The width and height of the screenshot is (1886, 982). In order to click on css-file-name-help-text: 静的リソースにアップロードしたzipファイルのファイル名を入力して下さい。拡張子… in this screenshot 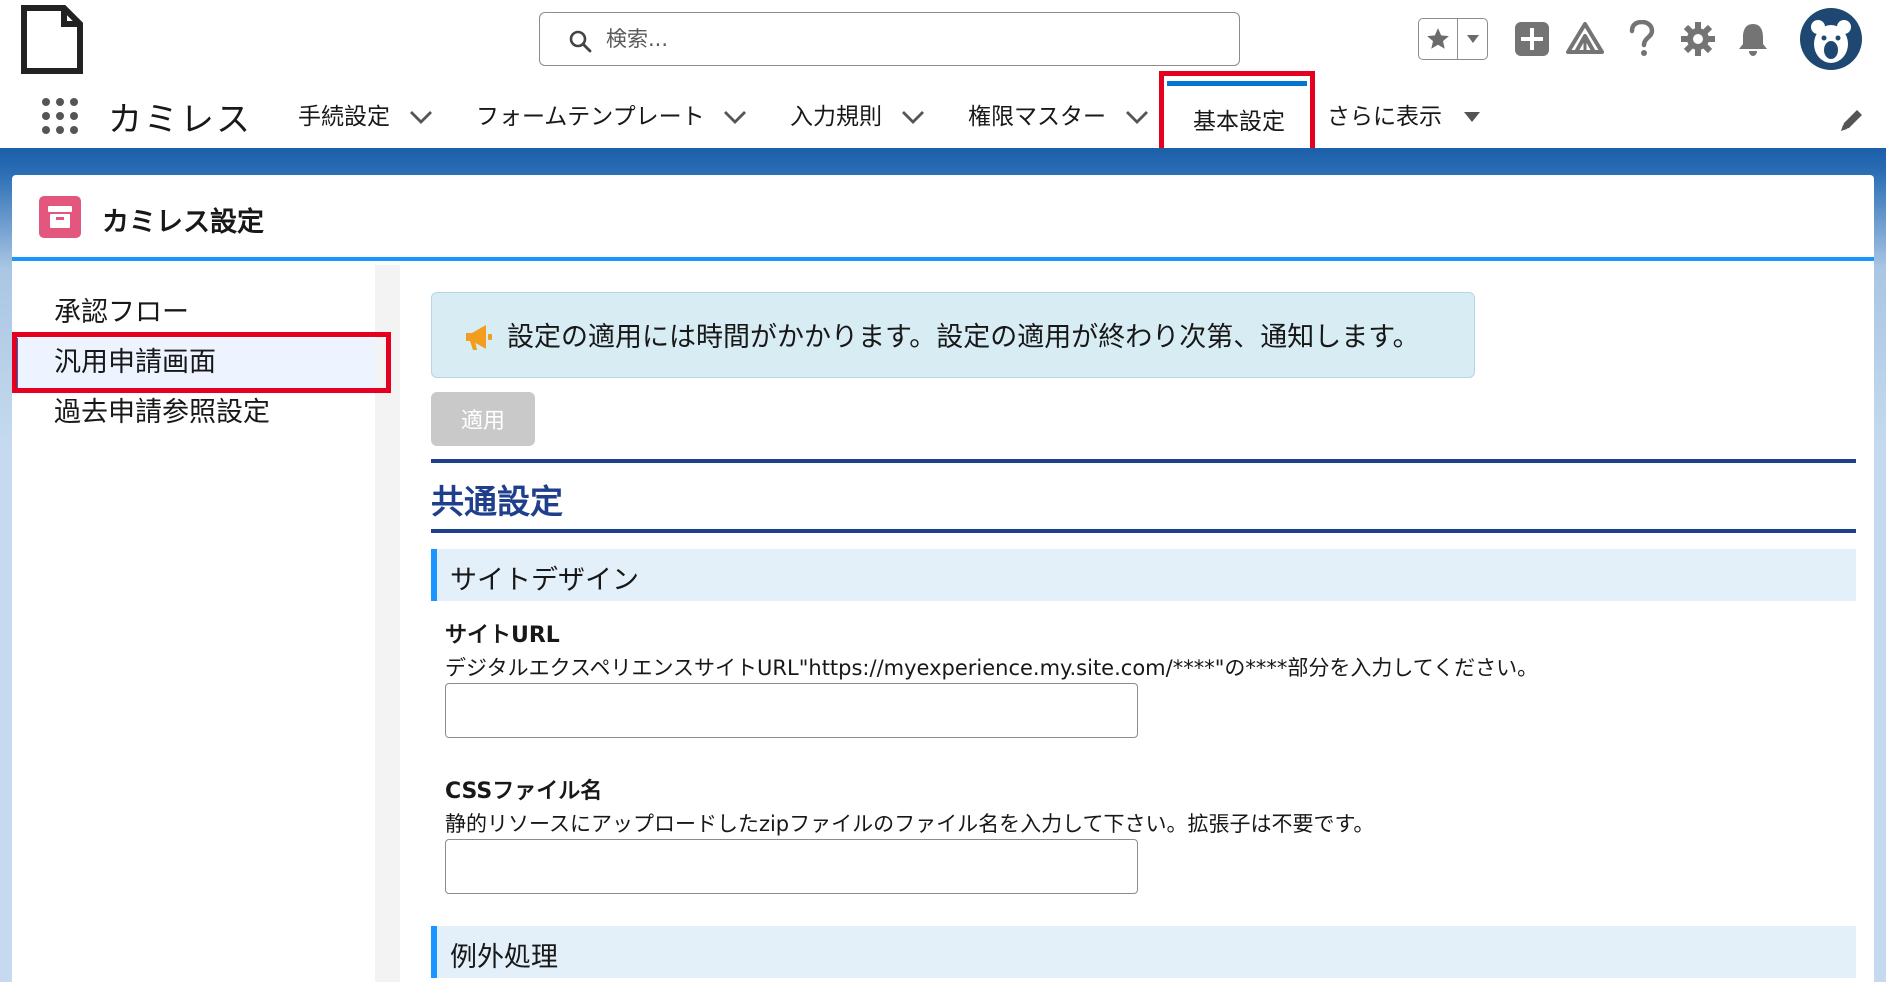, I will do `click(910, 824)`.